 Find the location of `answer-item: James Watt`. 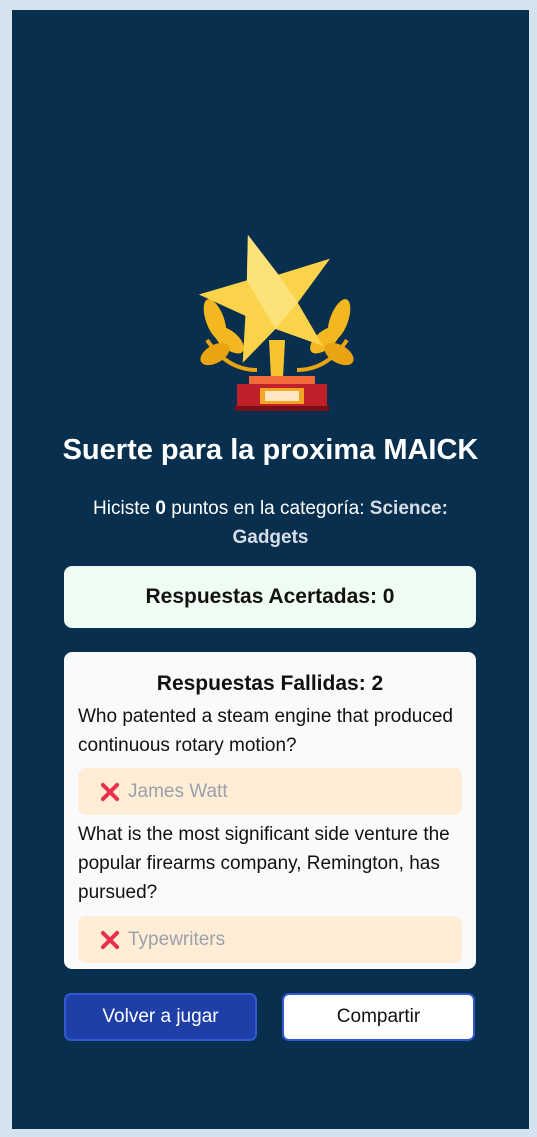

answer-item: James Watt is located at coordinates (270, 791).